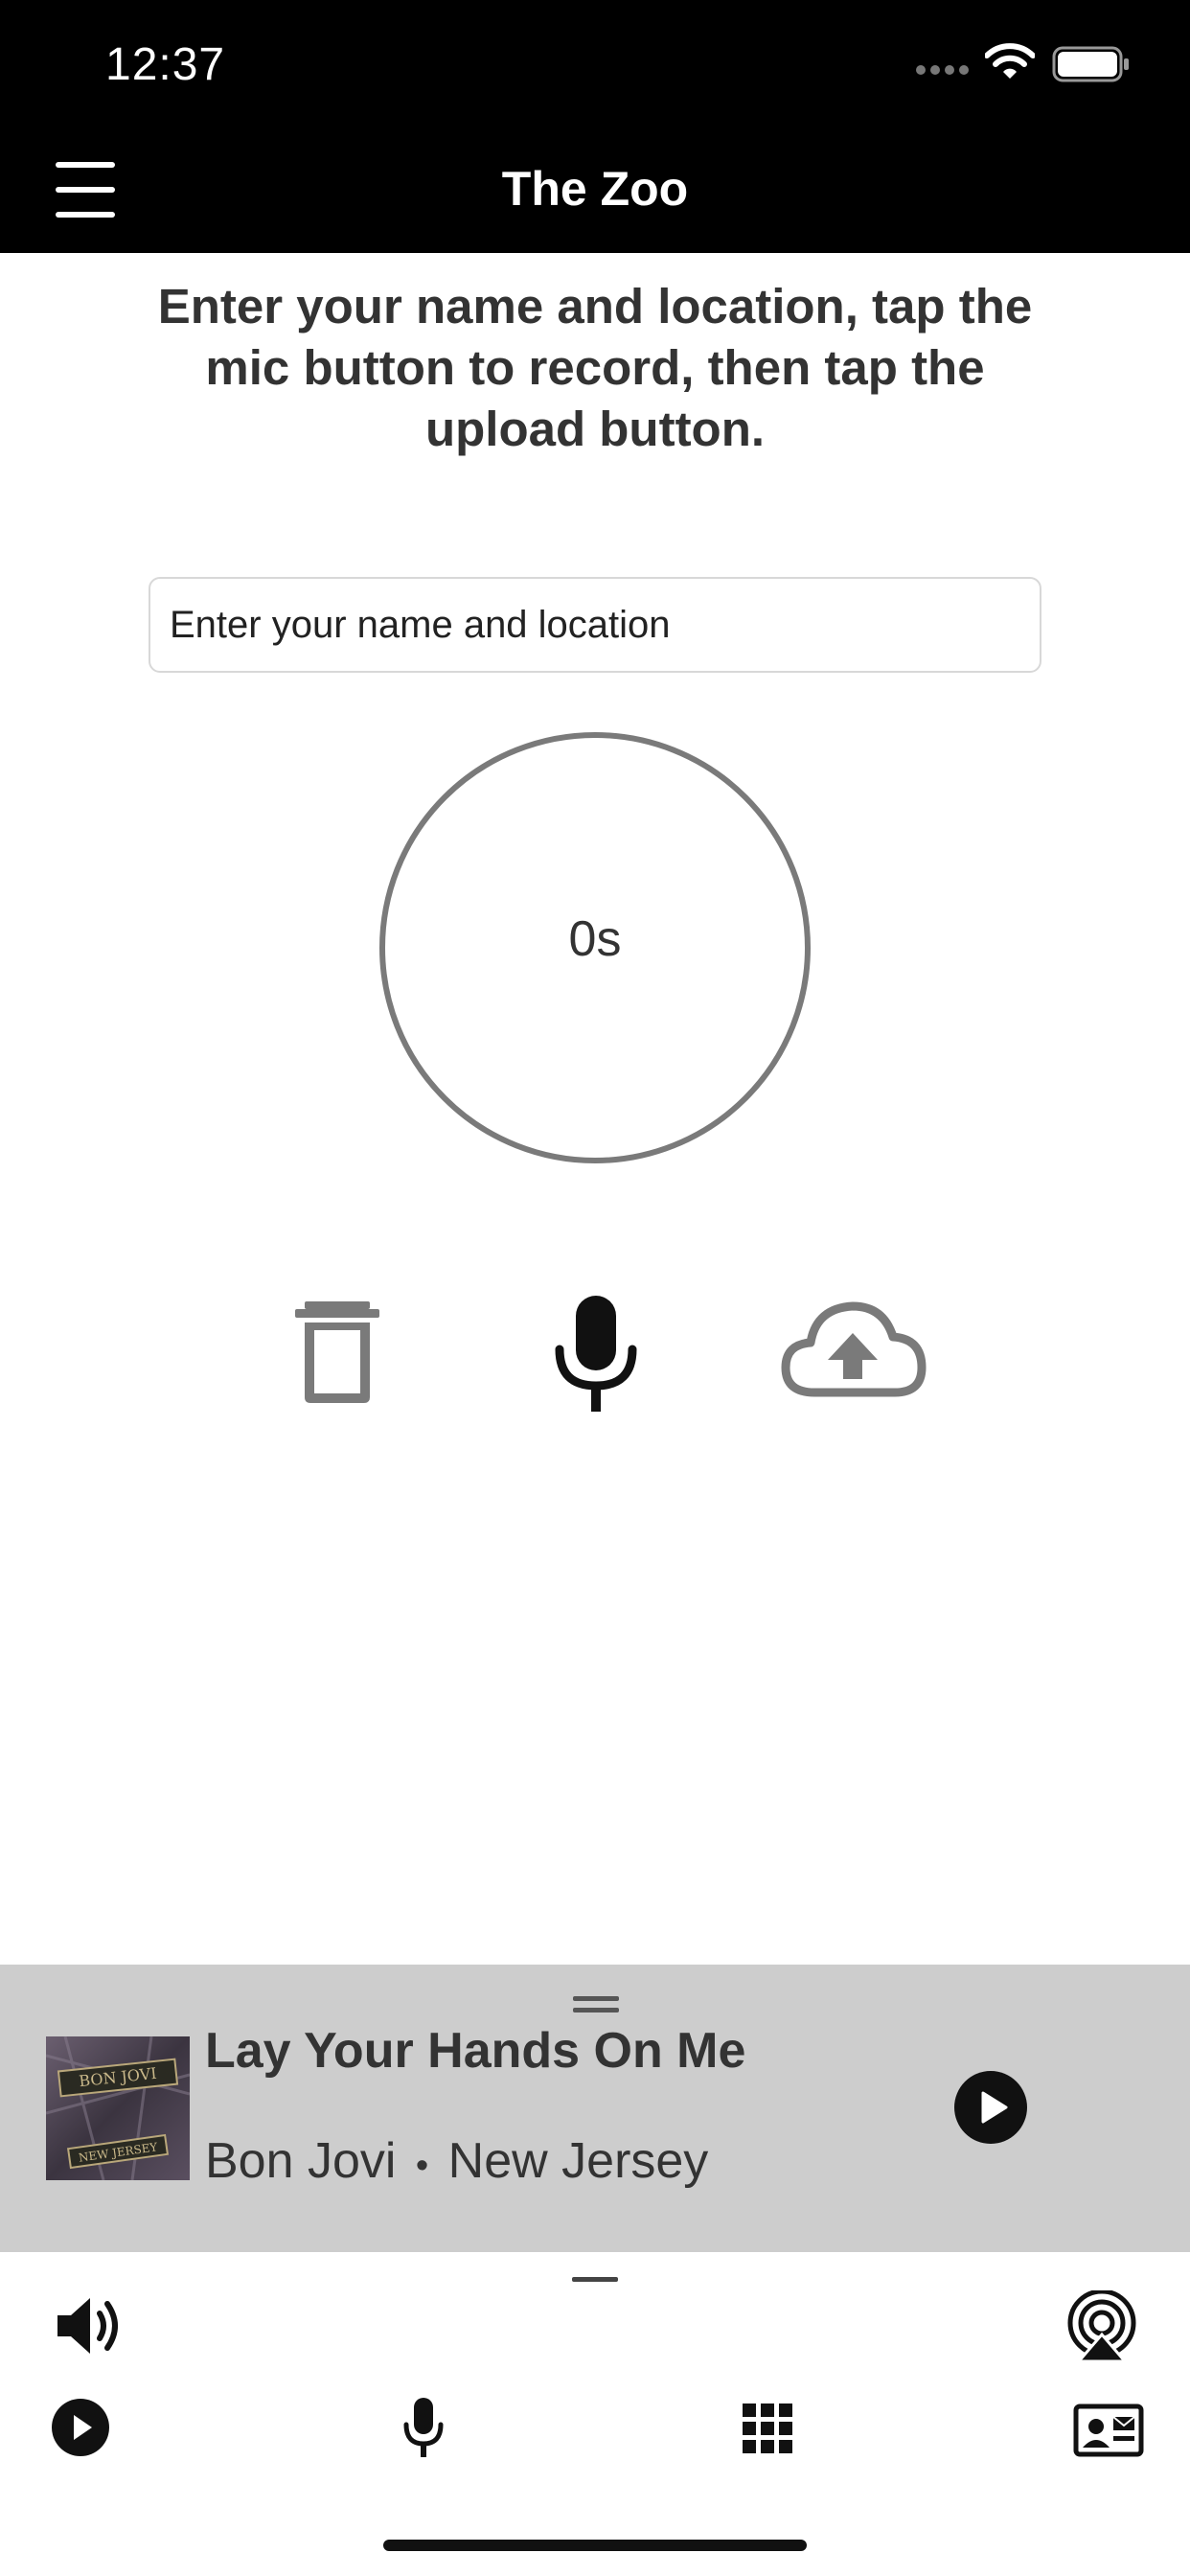 The height and width of the screenshot is (2576, 1190). I want to click on page-title: The Zoo, so click(595, 189).